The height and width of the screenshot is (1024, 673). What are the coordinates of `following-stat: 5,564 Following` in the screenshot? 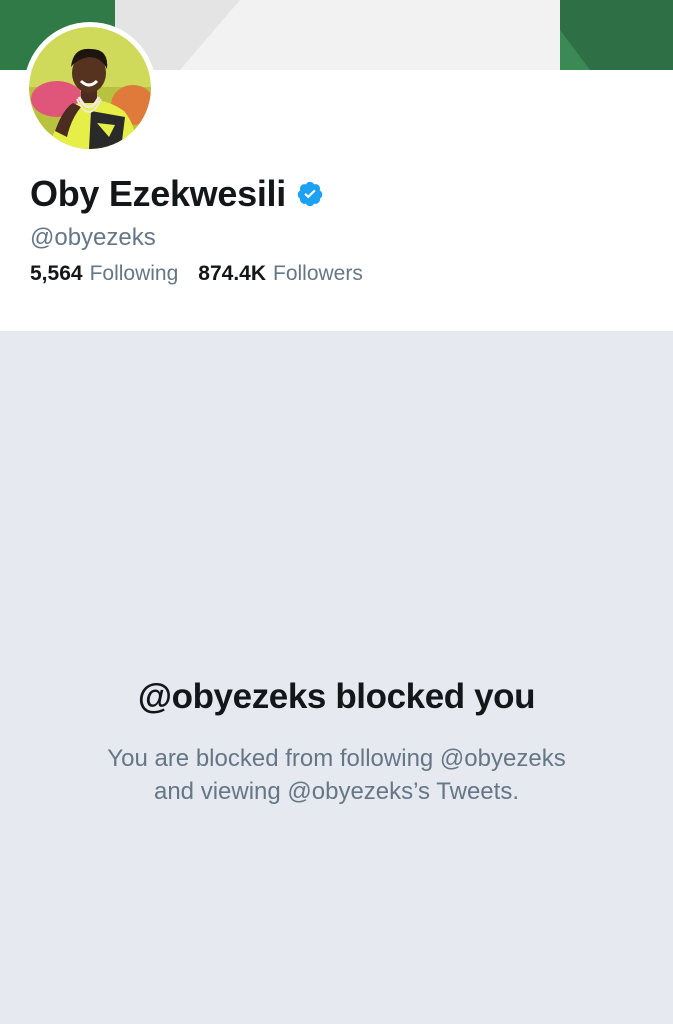 It's located at (104, 274).